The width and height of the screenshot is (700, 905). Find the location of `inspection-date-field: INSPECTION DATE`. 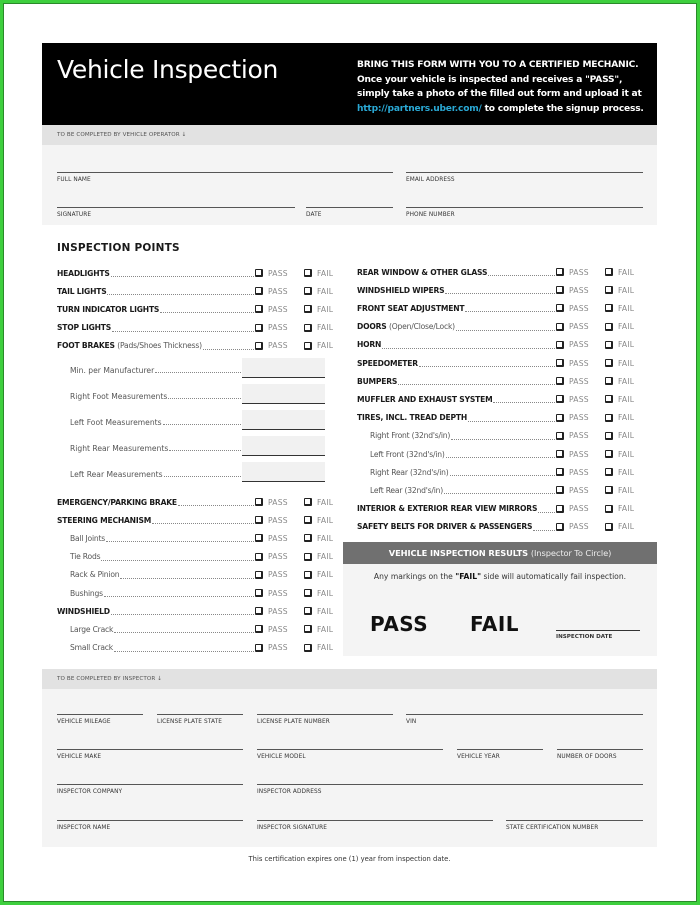

inspection-date-field: INSPECTION DATE is located at coordinates (598, 635).